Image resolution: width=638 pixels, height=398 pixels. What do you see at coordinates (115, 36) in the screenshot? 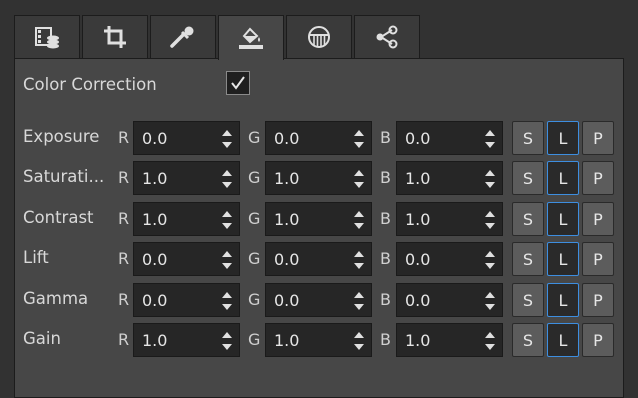
I see `tab-crop` at bounding box center [115, 36].